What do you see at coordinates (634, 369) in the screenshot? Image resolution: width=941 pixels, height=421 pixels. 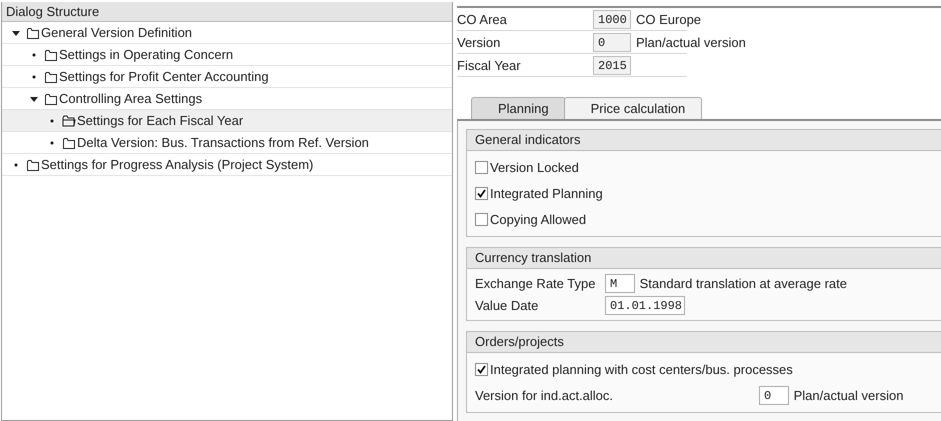 I see `checkbox: Integrated planning with cost centers/bus. processes` at bounding box center [634, 369].